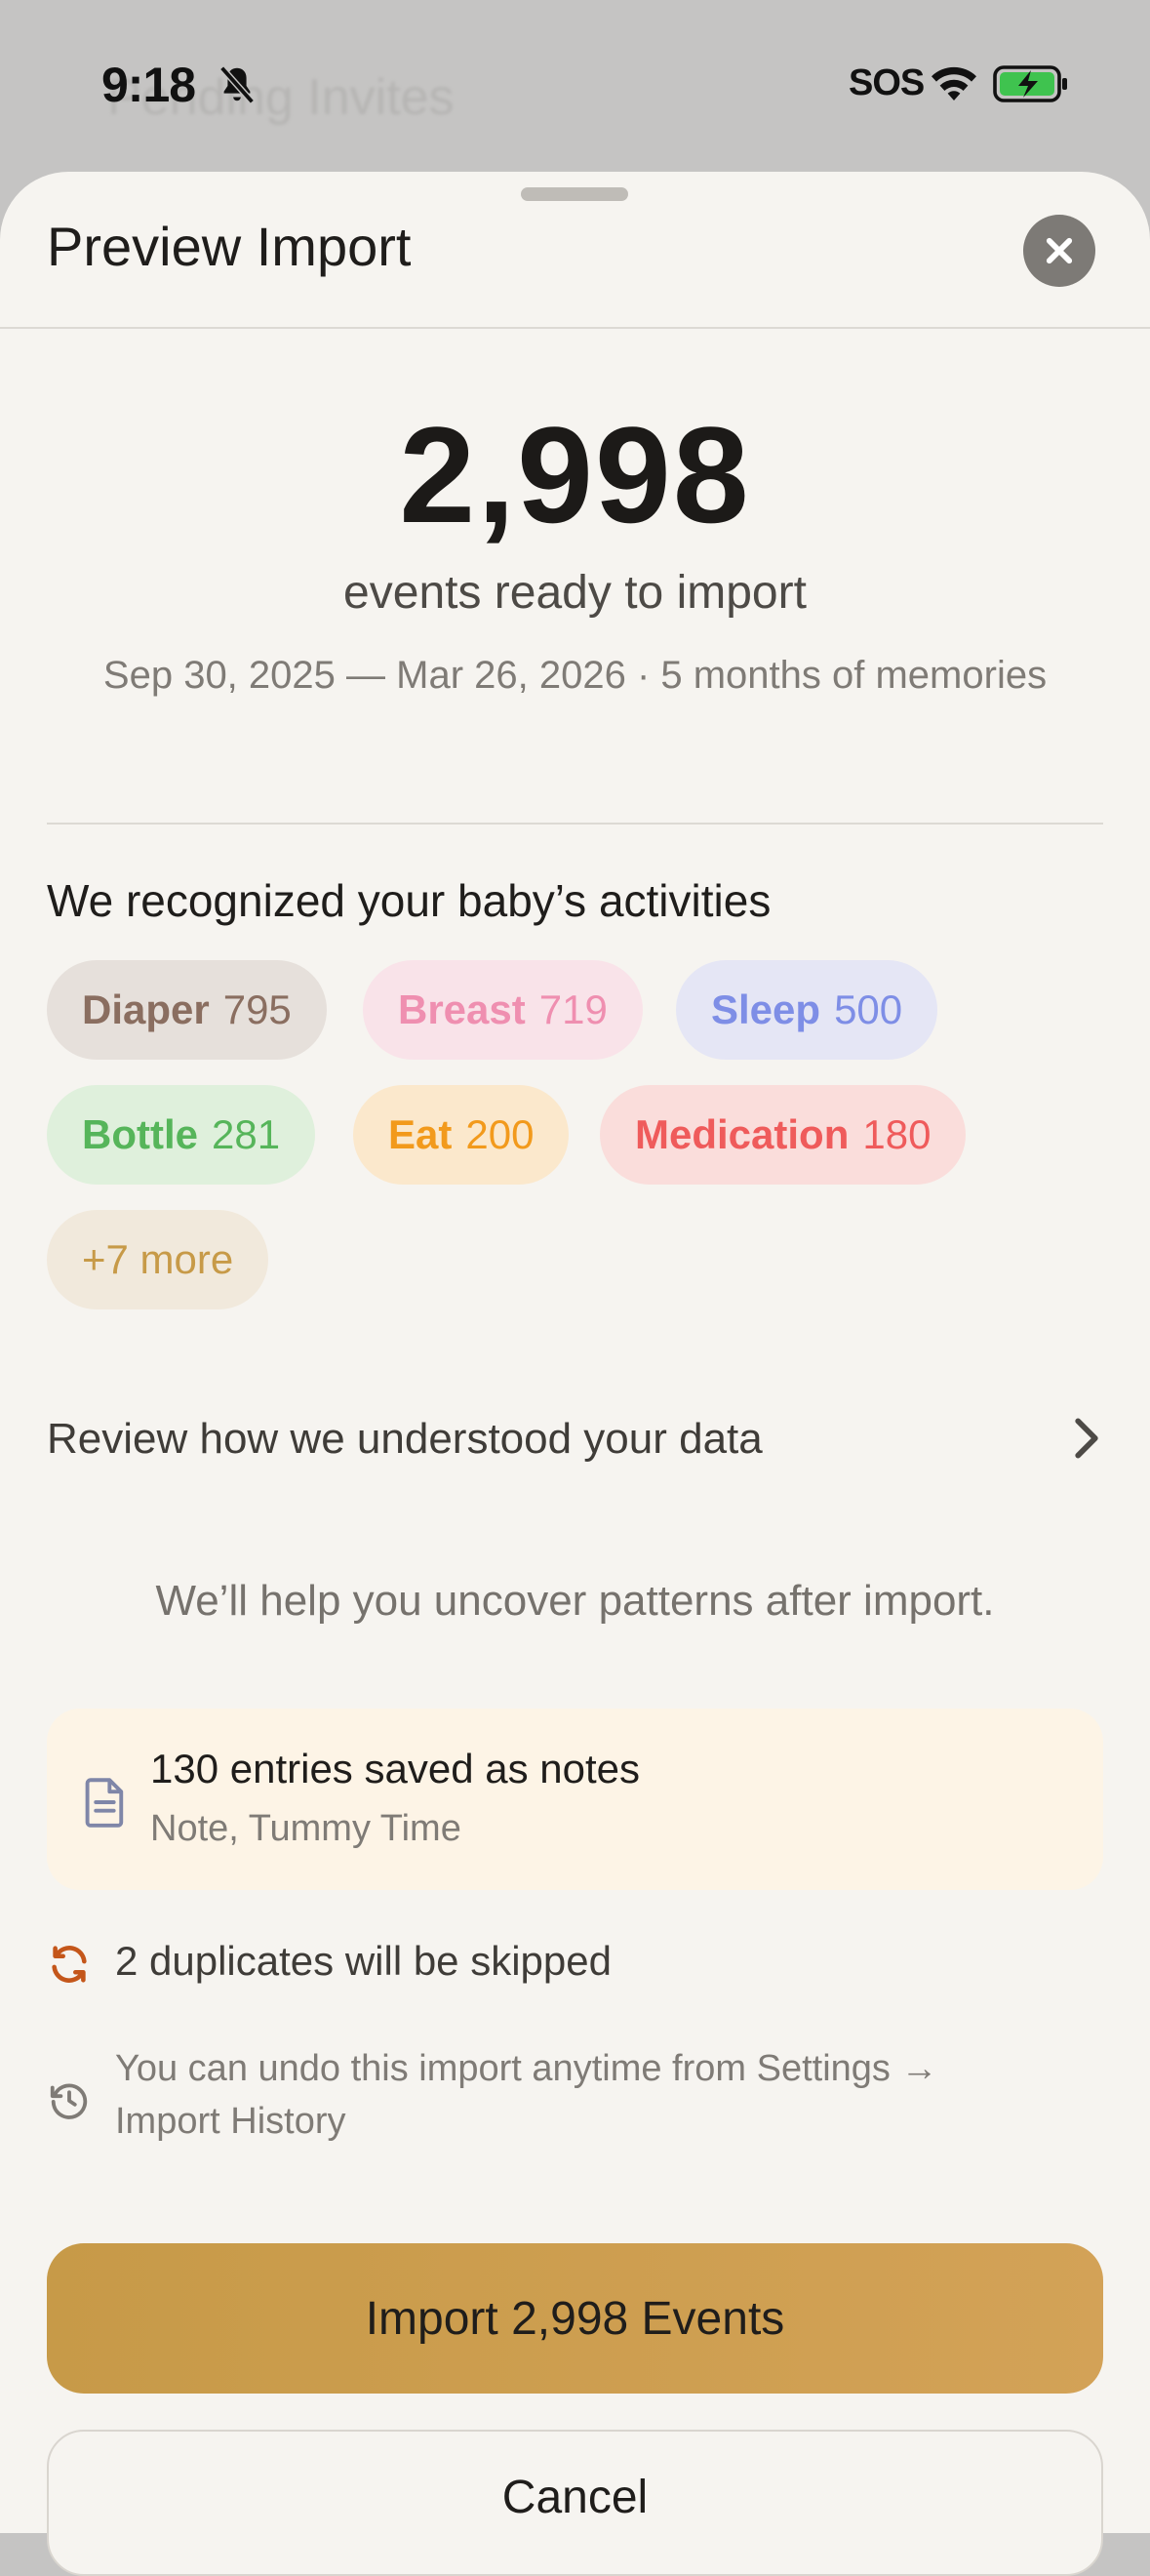 The image size is (1150, 2576). Describe the element at coordinates (420, 1134) in the screenshot. I see `chip-label: Eat` at that location.